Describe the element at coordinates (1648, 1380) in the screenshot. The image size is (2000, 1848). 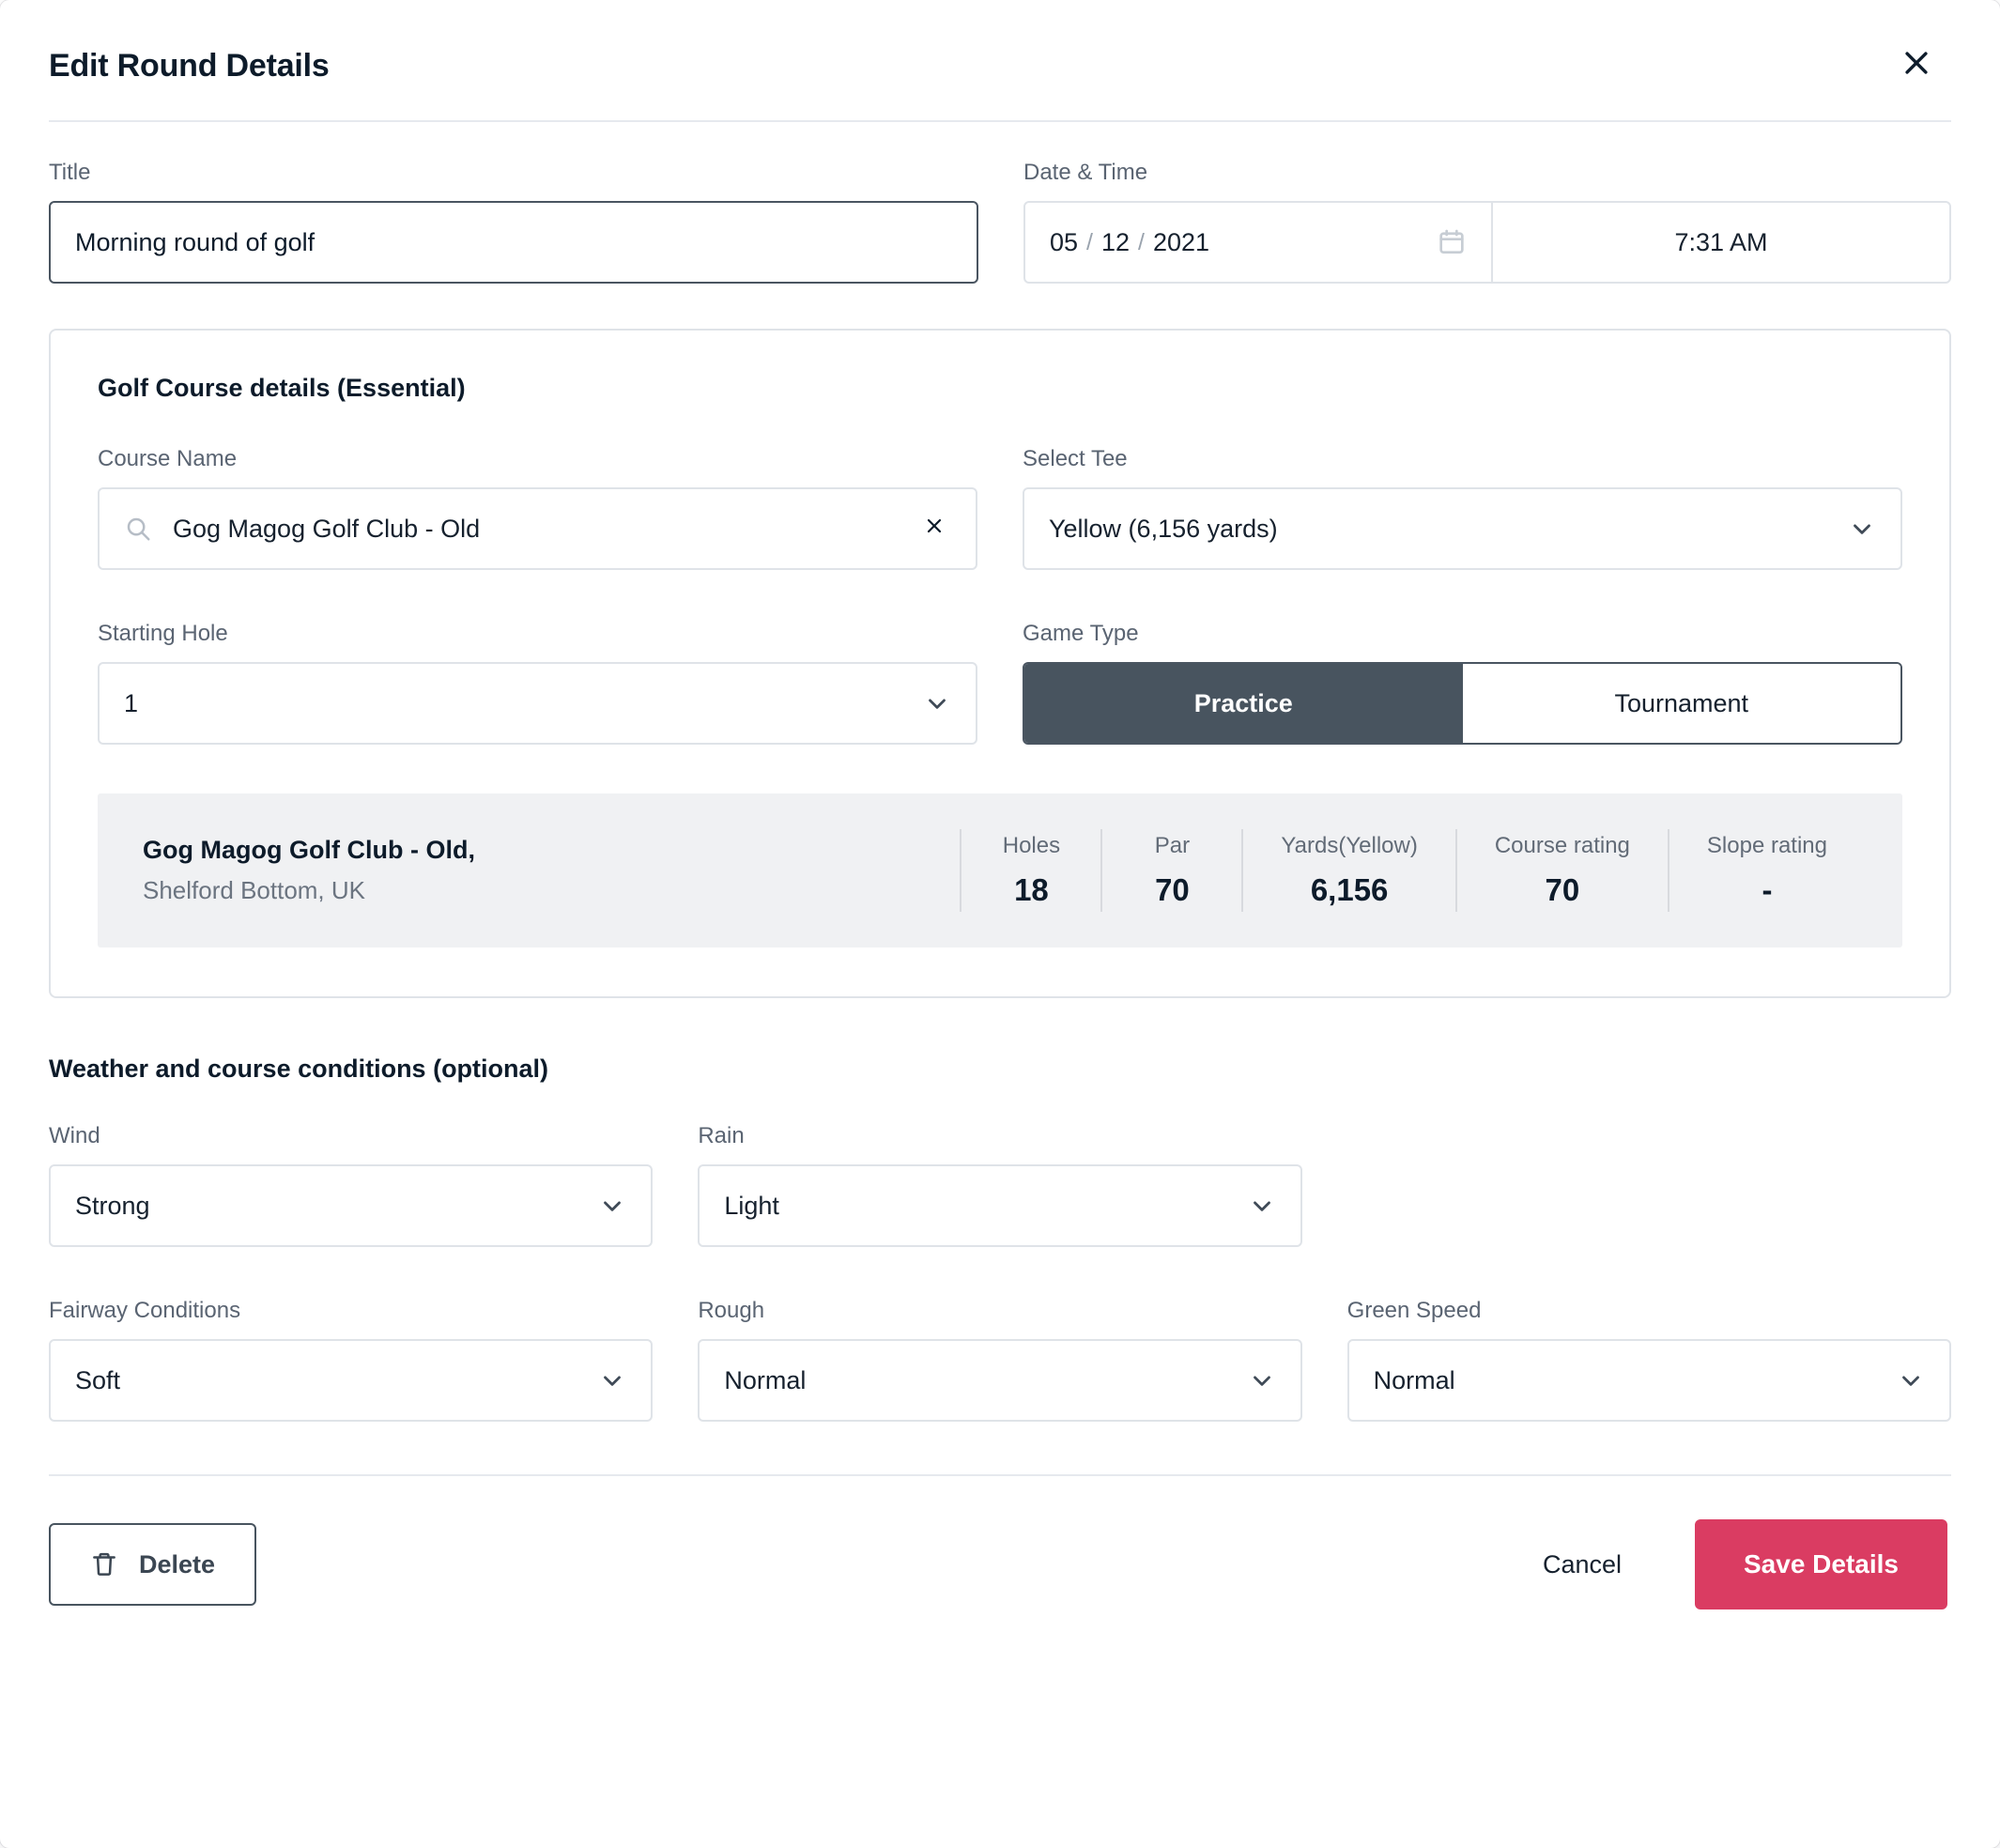
I see `green-speed-dropdown: Normal` at that location.